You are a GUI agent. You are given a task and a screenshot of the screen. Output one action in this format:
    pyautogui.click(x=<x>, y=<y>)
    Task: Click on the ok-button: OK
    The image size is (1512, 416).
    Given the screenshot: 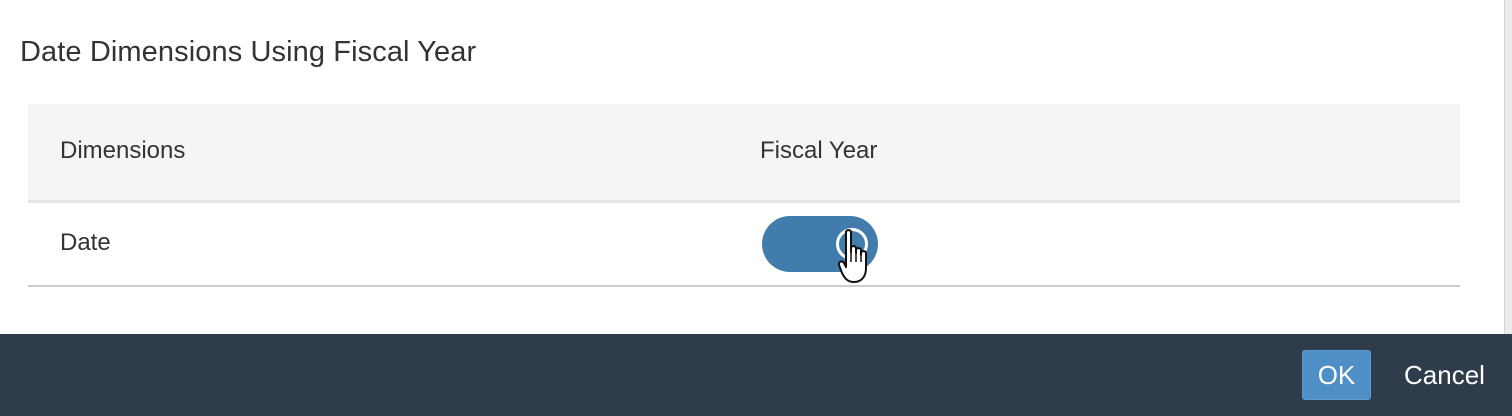 What is the action you would take?
    pyautogui.click(x=1336, y=375)
    